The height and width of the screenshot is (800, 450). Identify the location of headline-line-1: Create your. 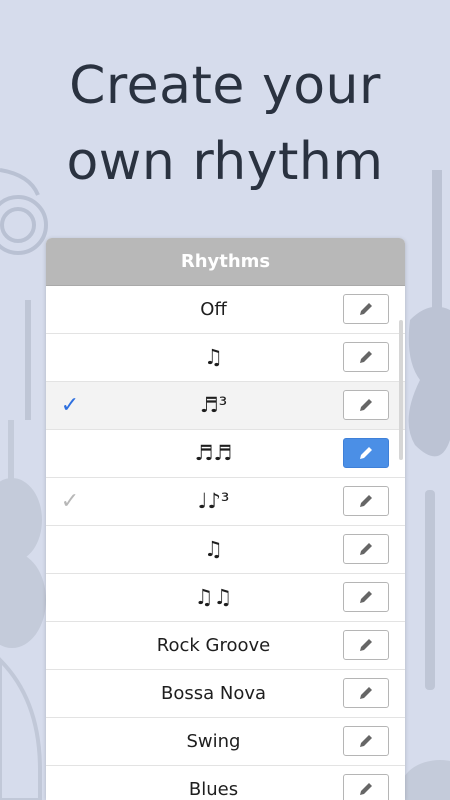
(225, 86).